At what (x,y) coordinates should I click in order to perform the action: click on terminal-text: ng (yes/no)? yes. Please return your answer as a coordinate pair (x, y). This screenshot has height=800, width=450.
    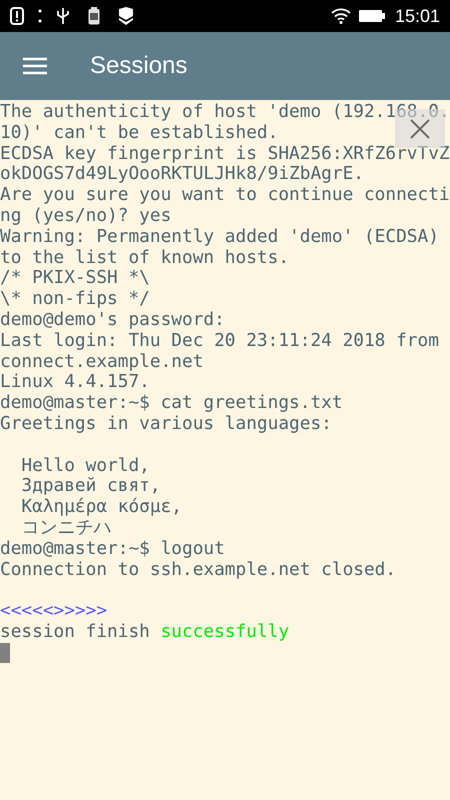
    Looking at the image, I should click on (86, 215).